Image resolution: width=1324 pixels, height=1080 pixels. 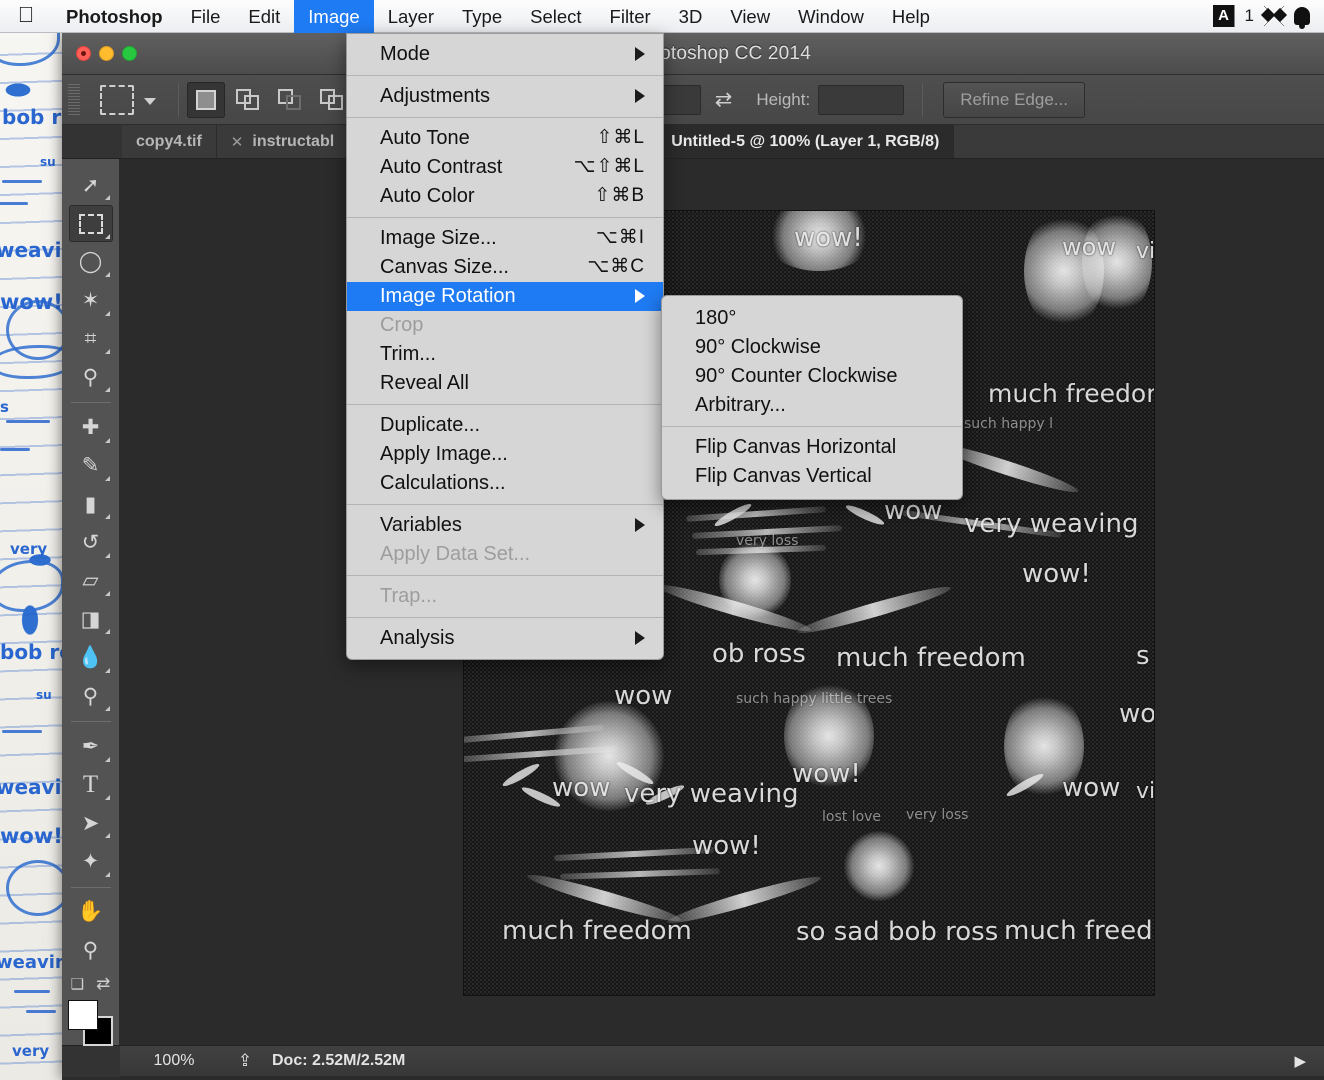 What do you see at coordinates (174, 1061) in the screenshot?
I see `zoom-level: 100%` at bounding box center [174, 1061].